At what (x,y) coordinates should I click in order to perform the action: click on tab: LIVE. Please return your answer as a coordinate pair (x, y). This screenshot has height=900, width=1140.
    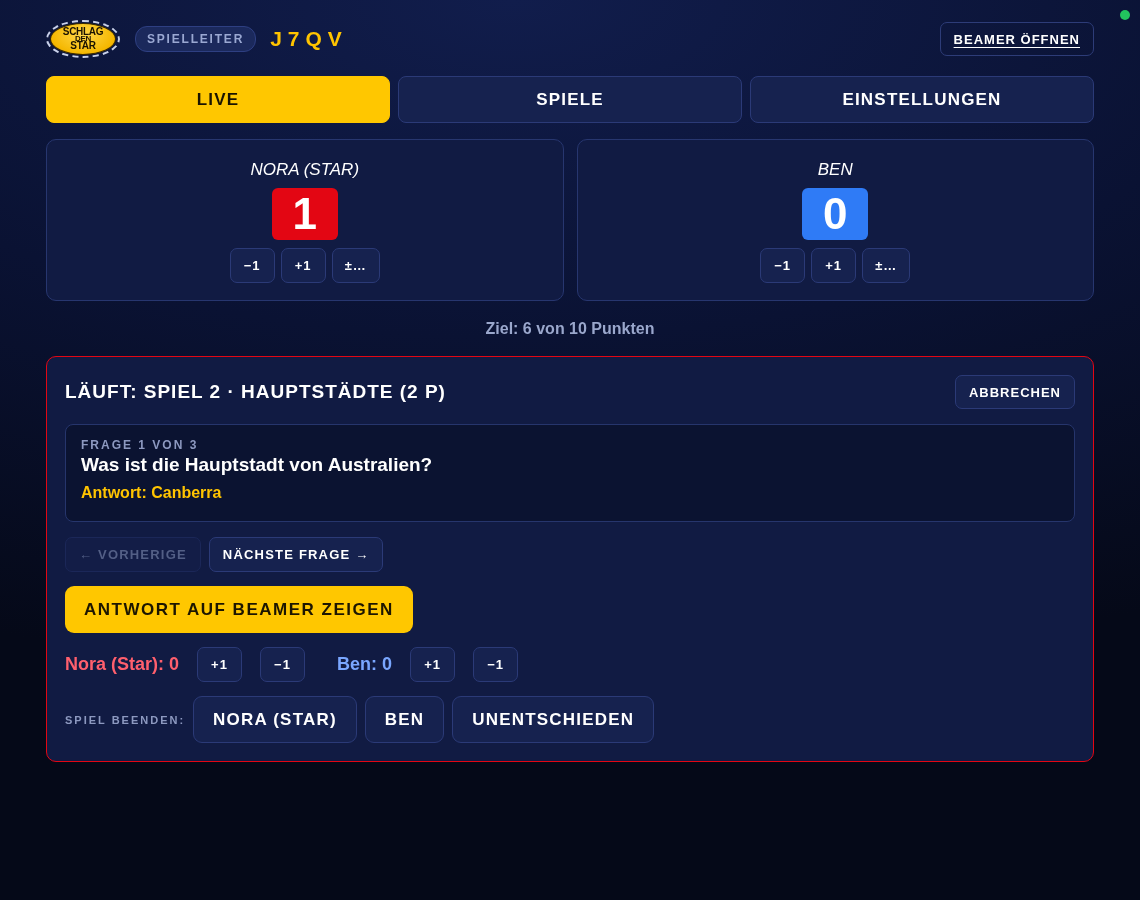
    Looking at the image, I should click on (218, 99).